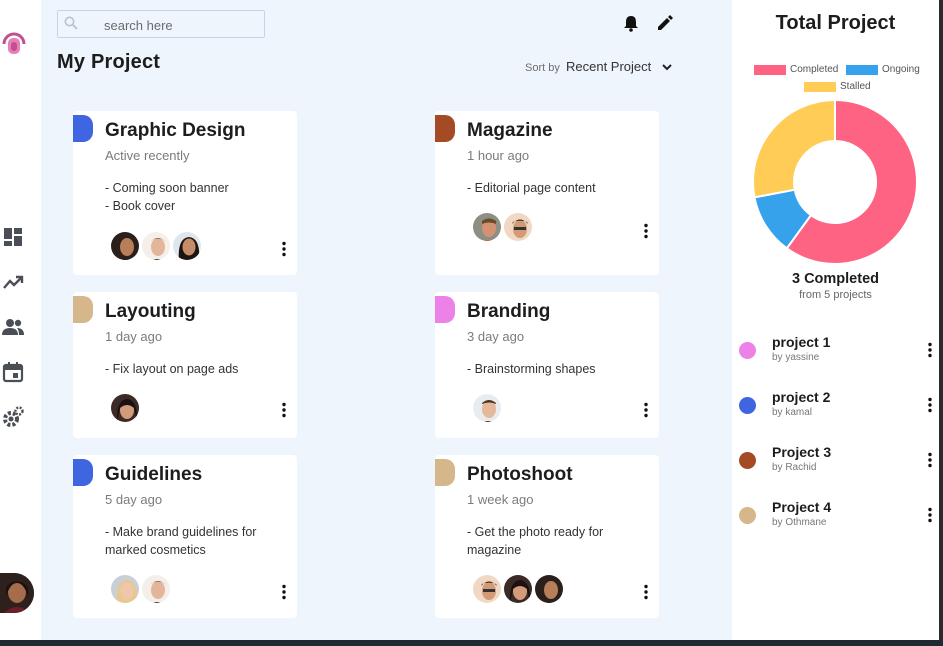 The width and height of the screenshot is (943, 646). What do you see at coordinates (14, 42) in the screenshot?
I see `brand-logo-icon` at bounding box center [14, 42].